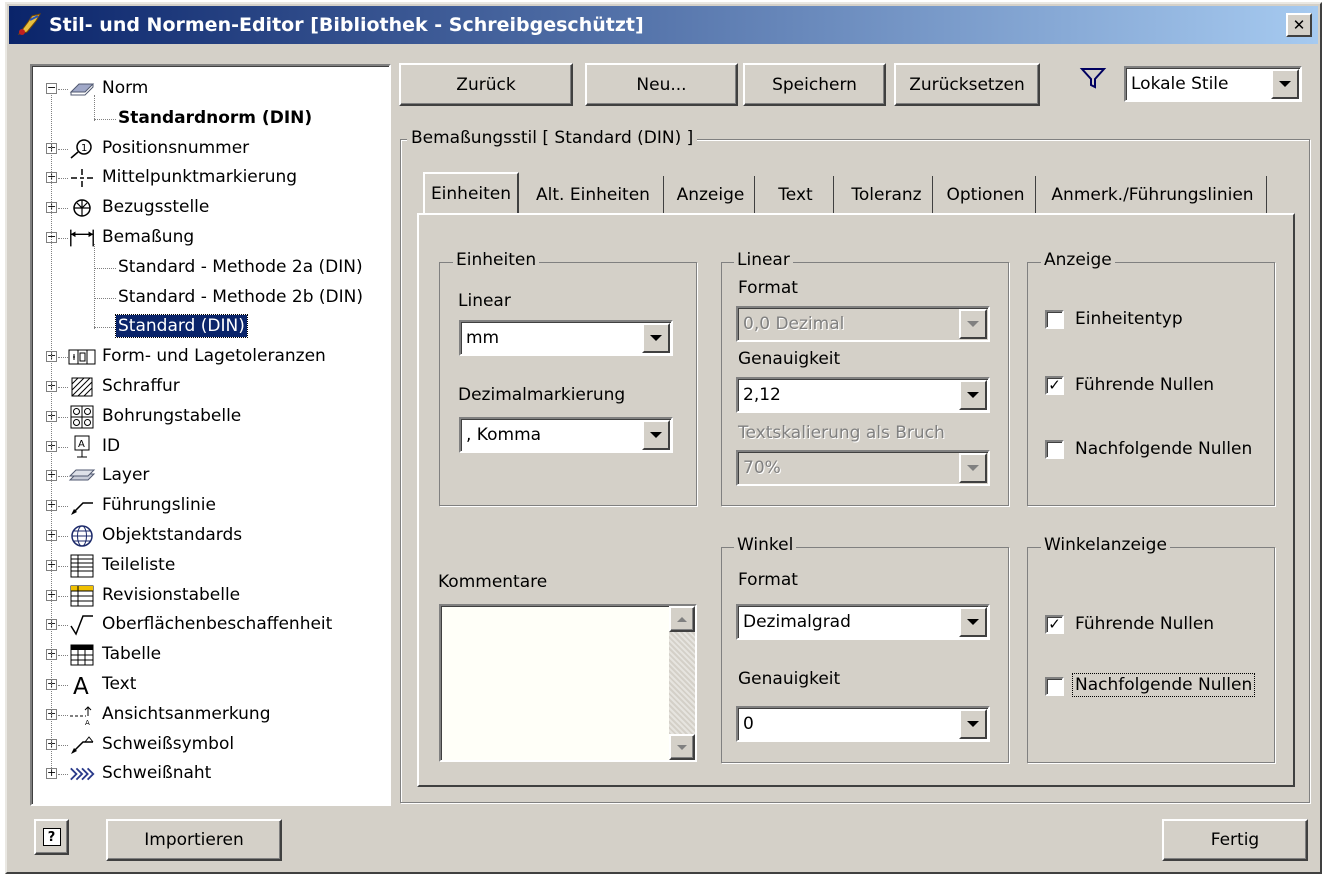 The width and height of the screenshot is (1325, 877). What do you see at coordinates (863, 622) in the screenshot?
I see `angle-format-dropdown: Dezimalgrad` at bounding box center [863, 622].